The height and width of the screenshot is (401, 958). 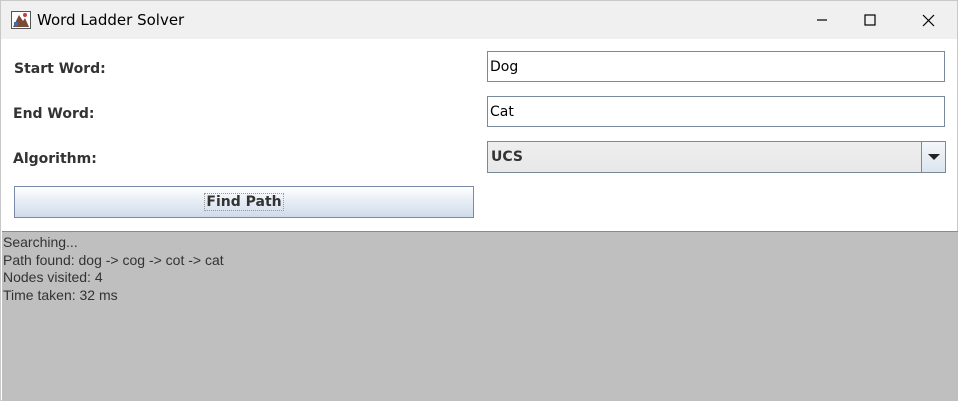 I want to click on find-path-label: Find Path, so click(x=244, y=202).